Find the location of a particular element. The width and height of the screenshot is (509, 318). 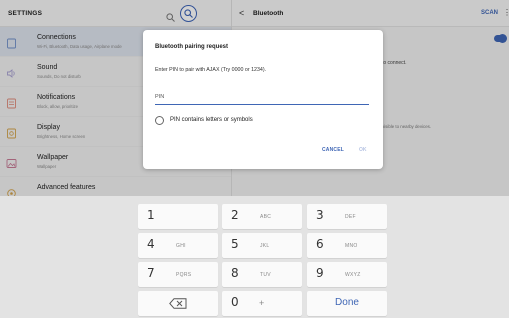

key-letters: WXYZ is located at coordinates (353, 275).